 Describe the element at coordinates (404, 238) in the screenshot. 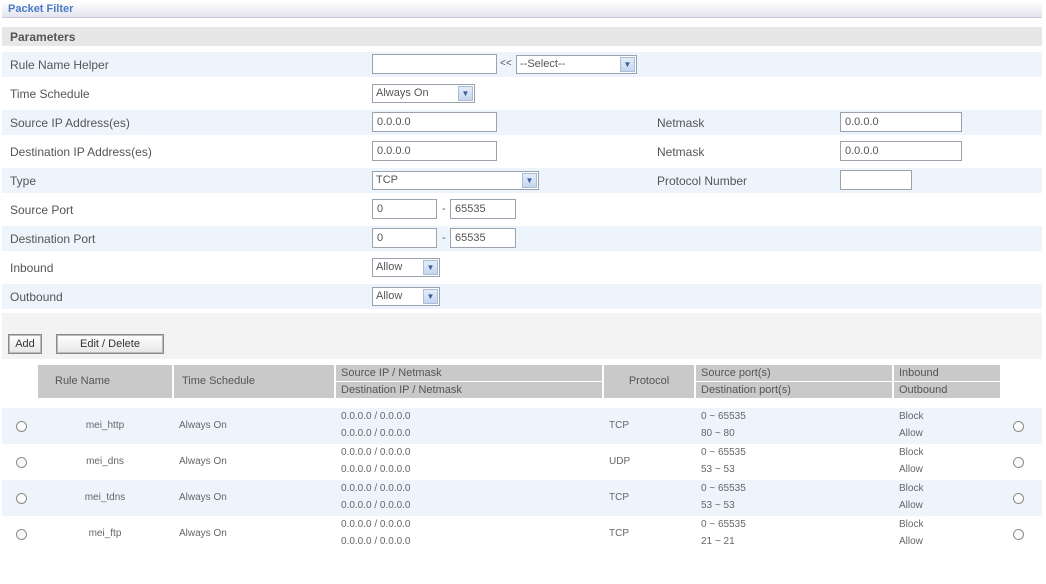

I see `destination-port-from-input: 0` at that location.